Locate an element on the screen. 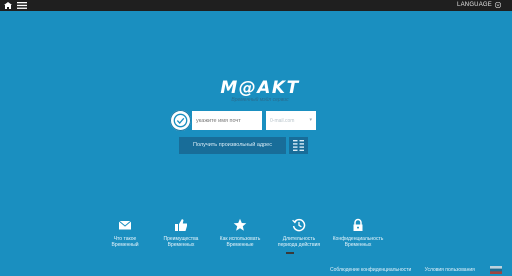 Image resolution: width=512 pixels, height=276 pixels. chevron-down-icon: ▾ is located at coordinates (310, 120).